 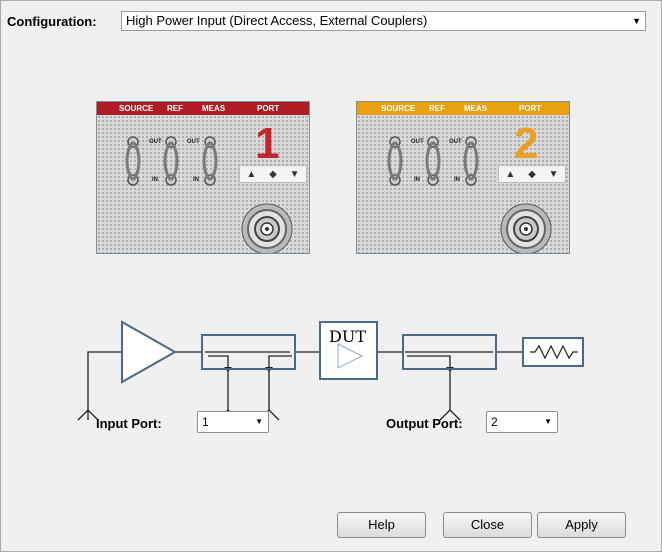 What do you see at coordinates (463, 108) in the screenshot?
I see `port2-panel-header: SOURCE REF MEAS PORT` at bounding box center [463, 108].